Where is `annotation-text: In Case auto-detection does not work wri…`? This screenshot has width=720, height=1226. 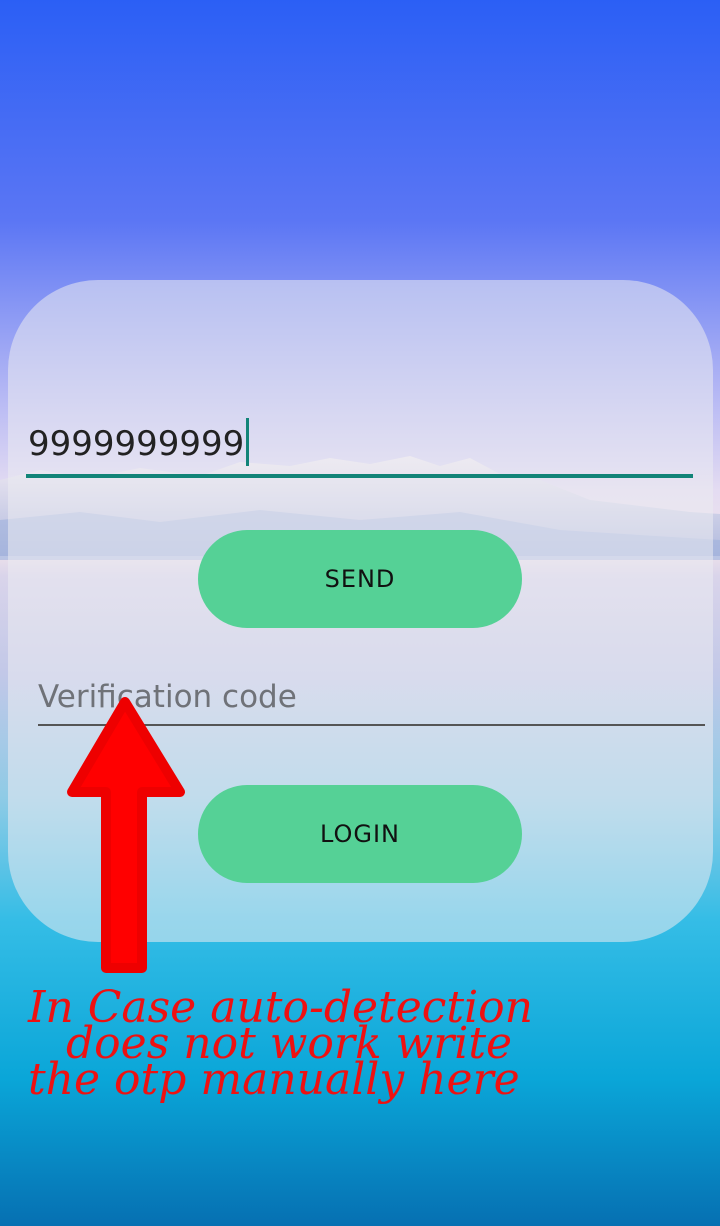 annotation-text: In Case auto-detection does not work wri… is located at coordinates (373, 1045).